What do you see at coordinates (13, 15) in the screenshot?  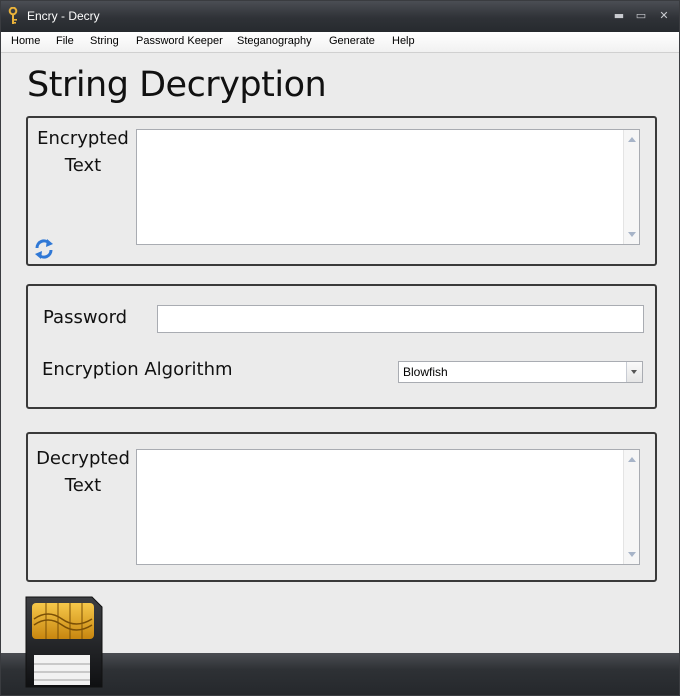 I see `key-icon` at bounding box center [13, 15].